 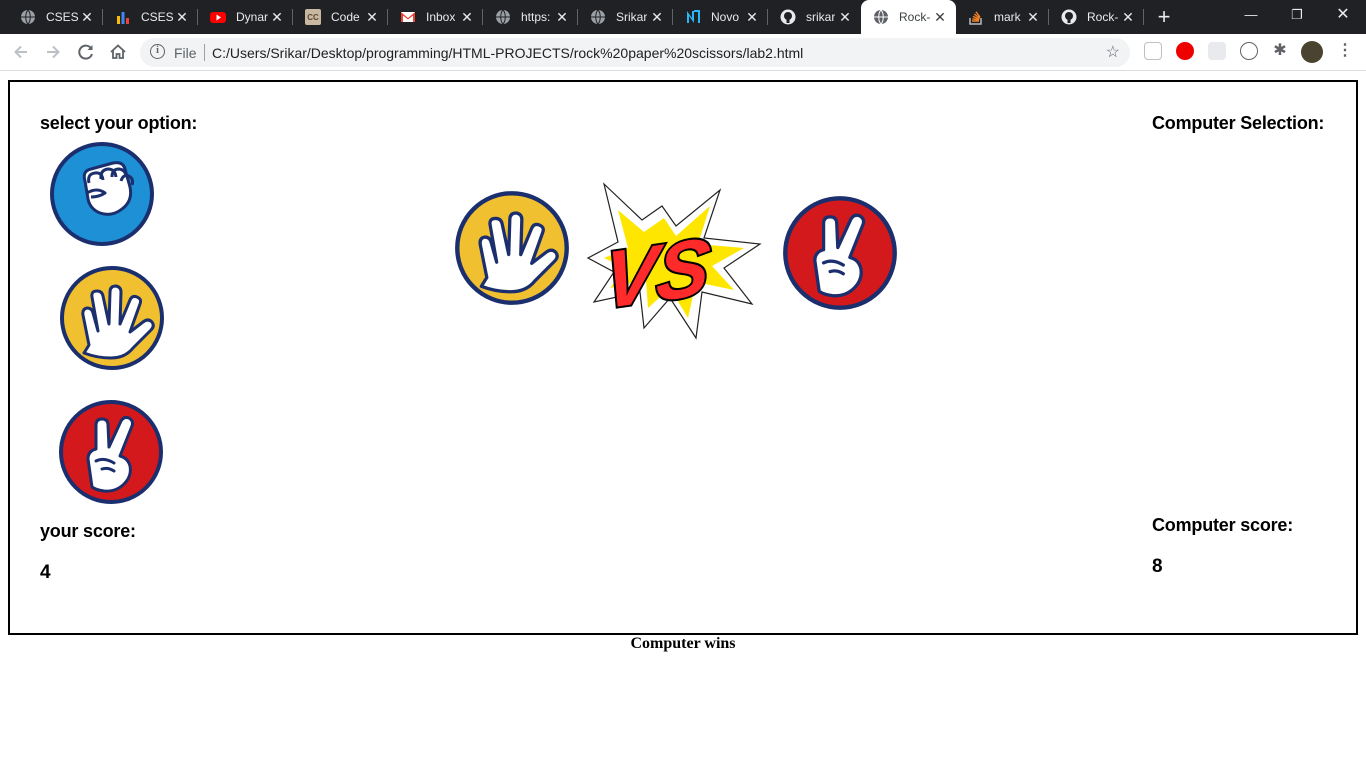 I want to click on gmail-icon, so click(x=408, y=17).